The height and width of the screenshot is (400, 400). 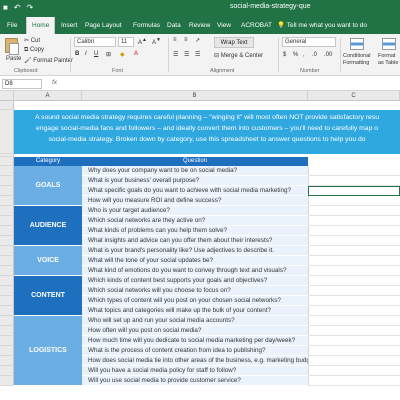 I want to click on question-cell: What is your business' overall purpose?, so click(x=195, y=181).